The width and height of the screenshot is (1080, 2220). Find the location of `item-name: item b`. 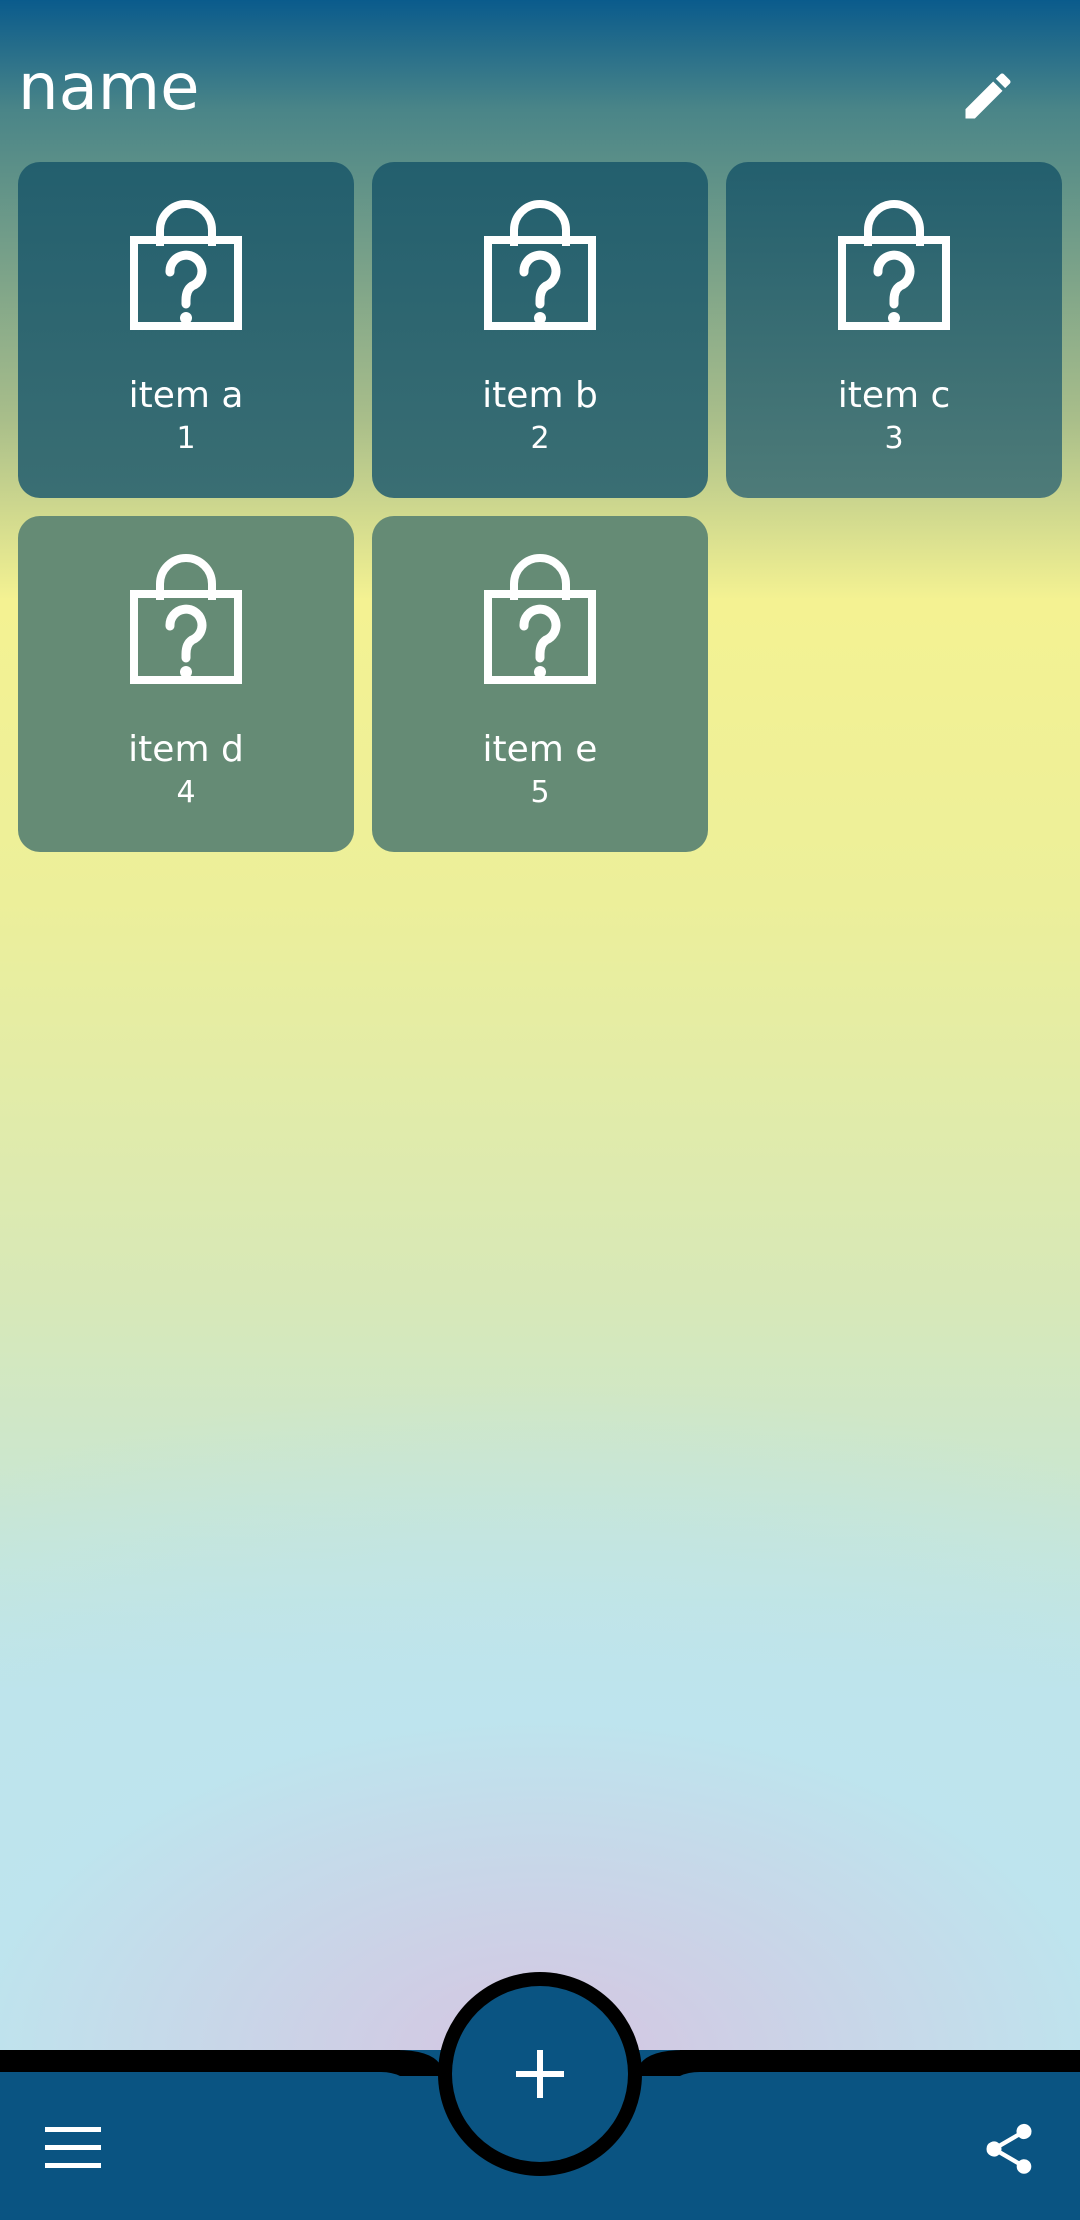

item-name: item b is located at coordinates (540, 395).